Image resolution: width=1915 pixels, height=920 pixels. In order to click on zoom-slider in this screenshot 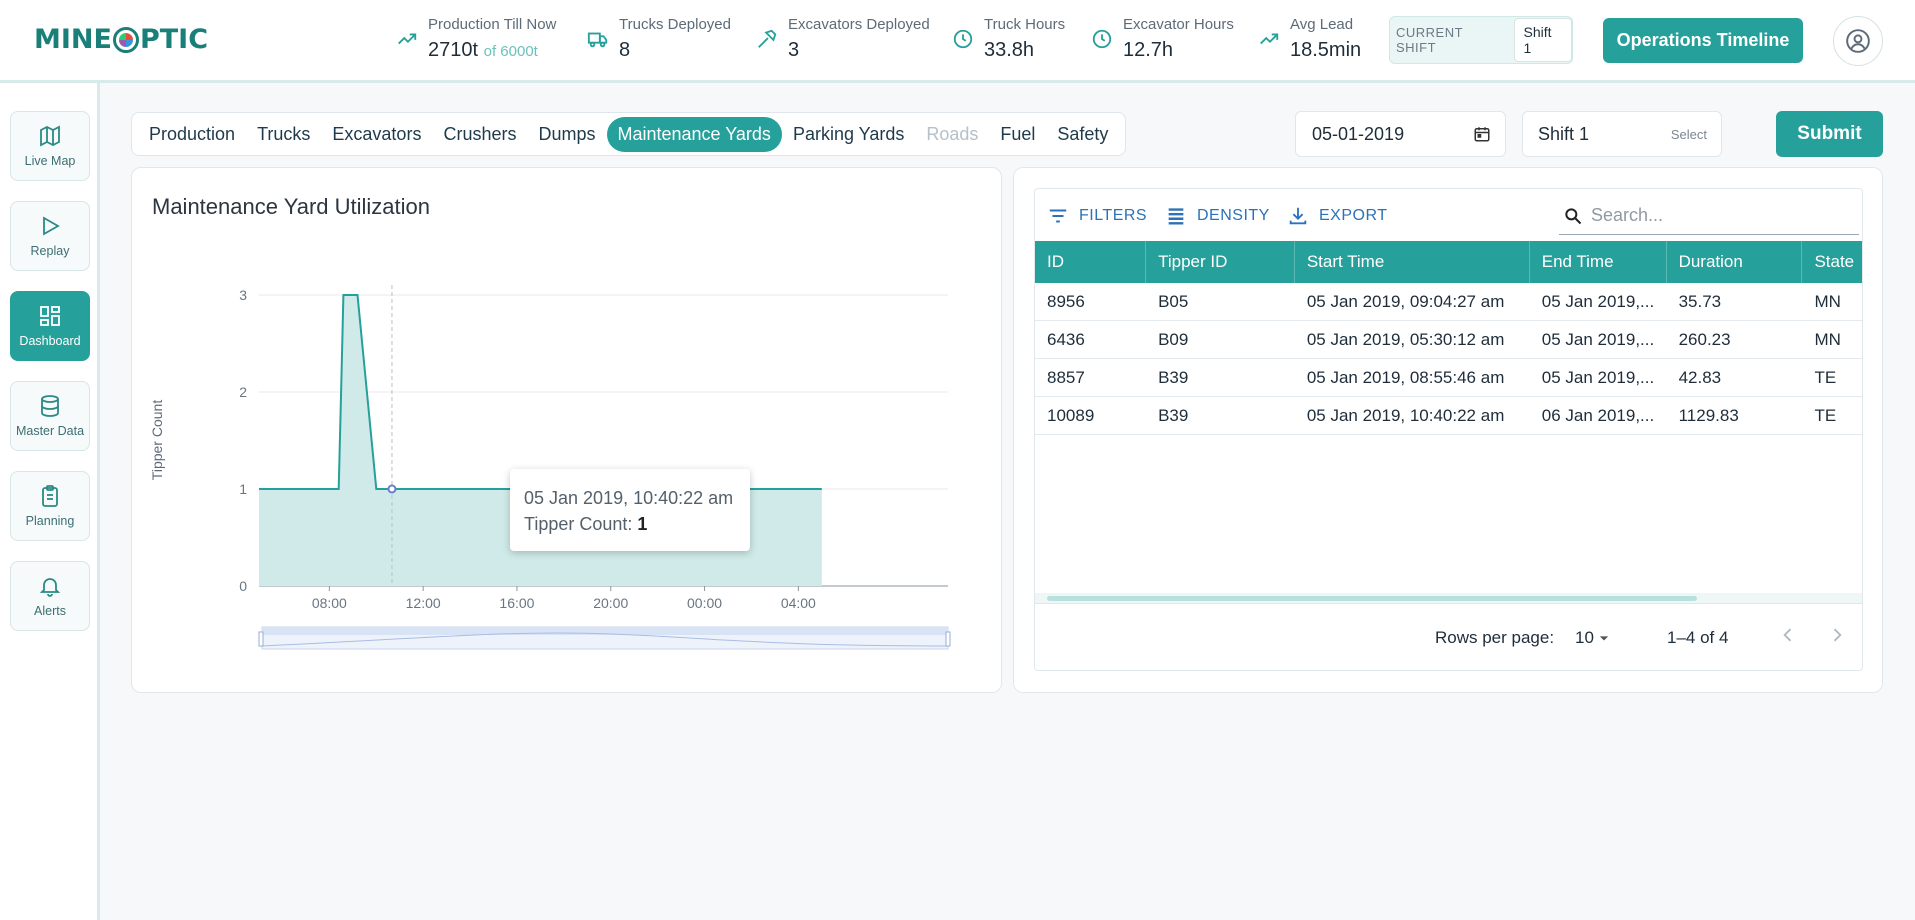, I will do `click(604, 638)`.